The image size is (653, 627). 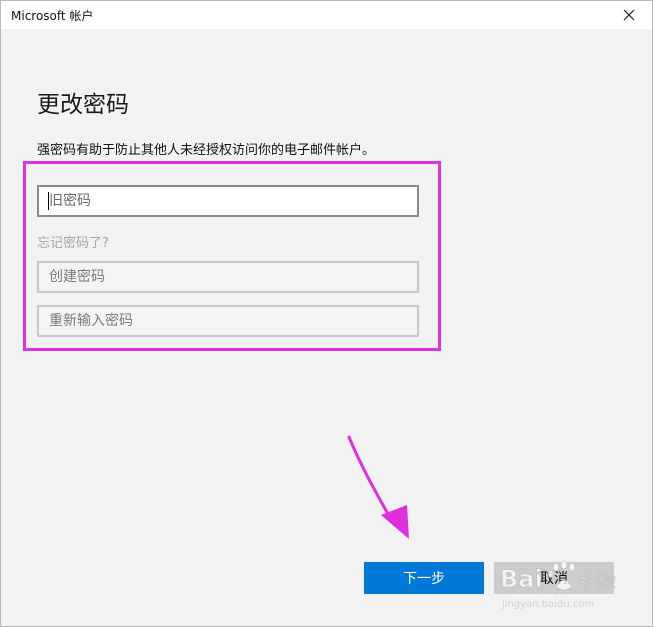 What do you see at coordinates (83, 105) in the screenshot?
I see `page-title: 更改密码` at bounding box center [83, 105].